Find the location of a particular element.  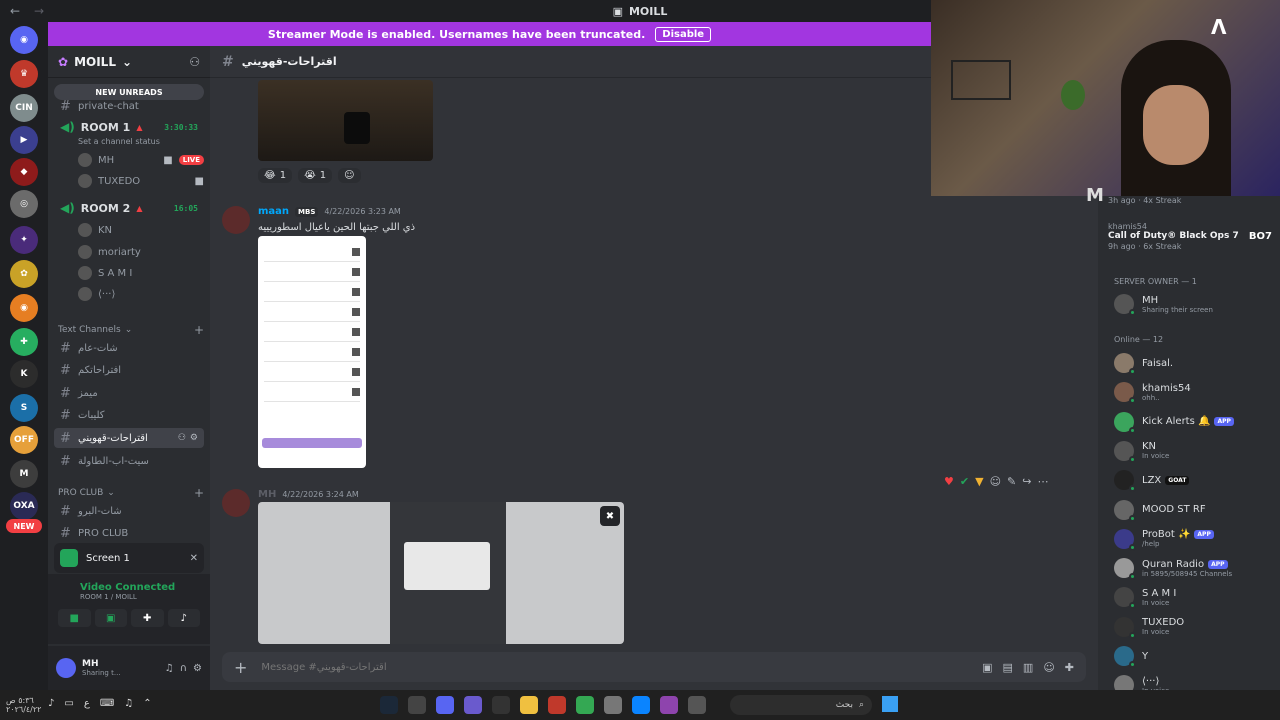

member-row: Y is located at coordinates (1194, 656).